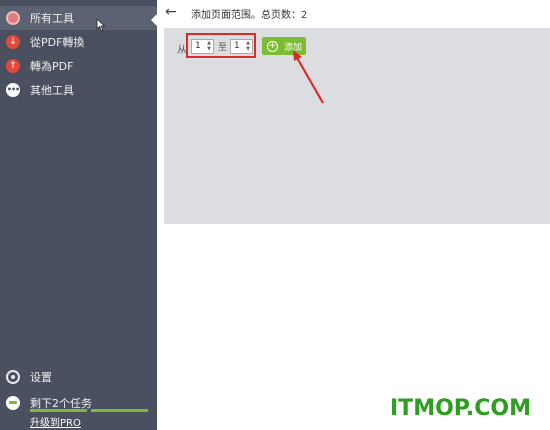  I want to click on annotation-arrow-icon, so click(308, 77).